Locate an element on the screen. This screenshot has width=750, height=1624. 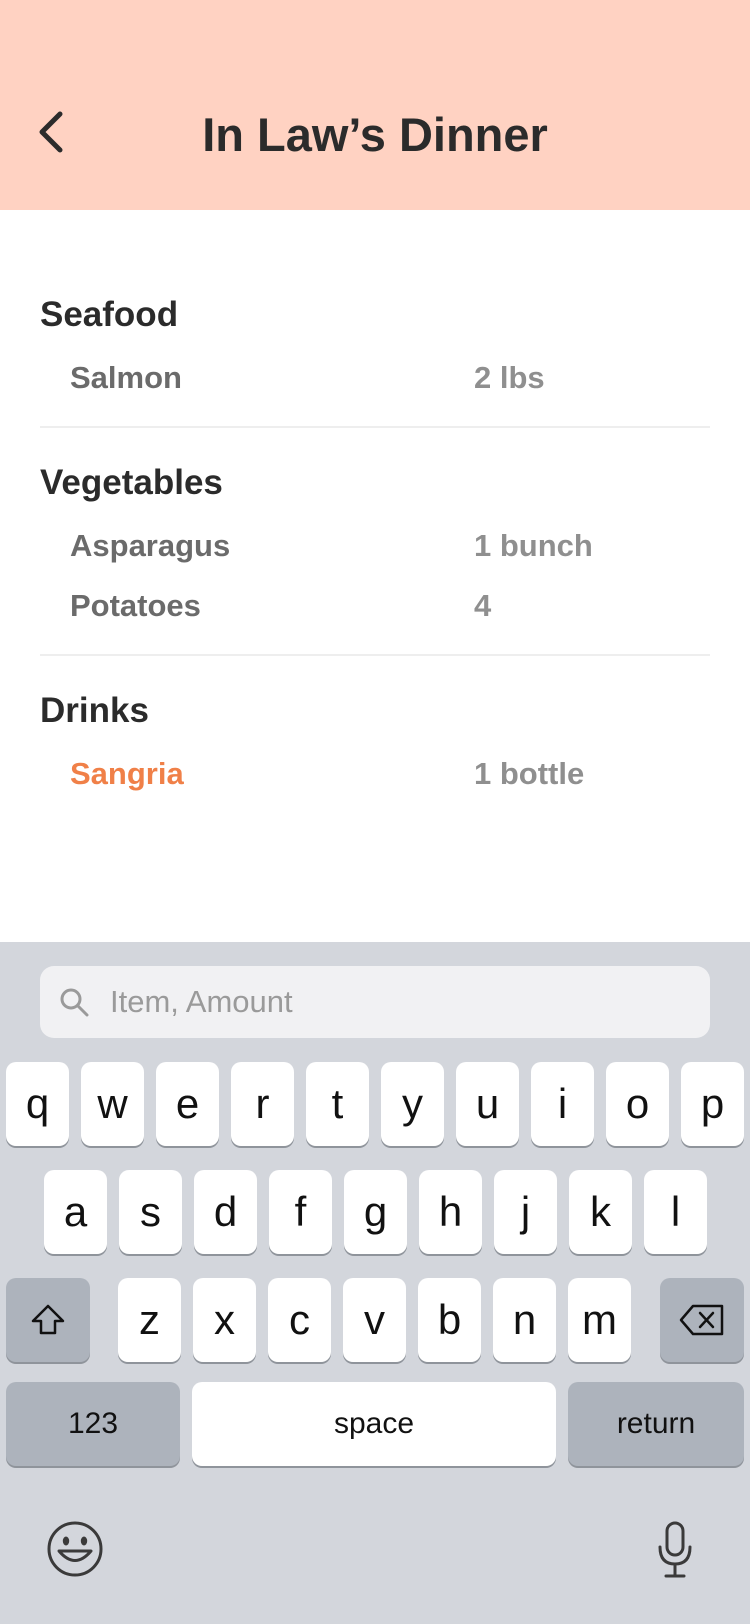
key-z: z is located at coordinates (149, 1320).